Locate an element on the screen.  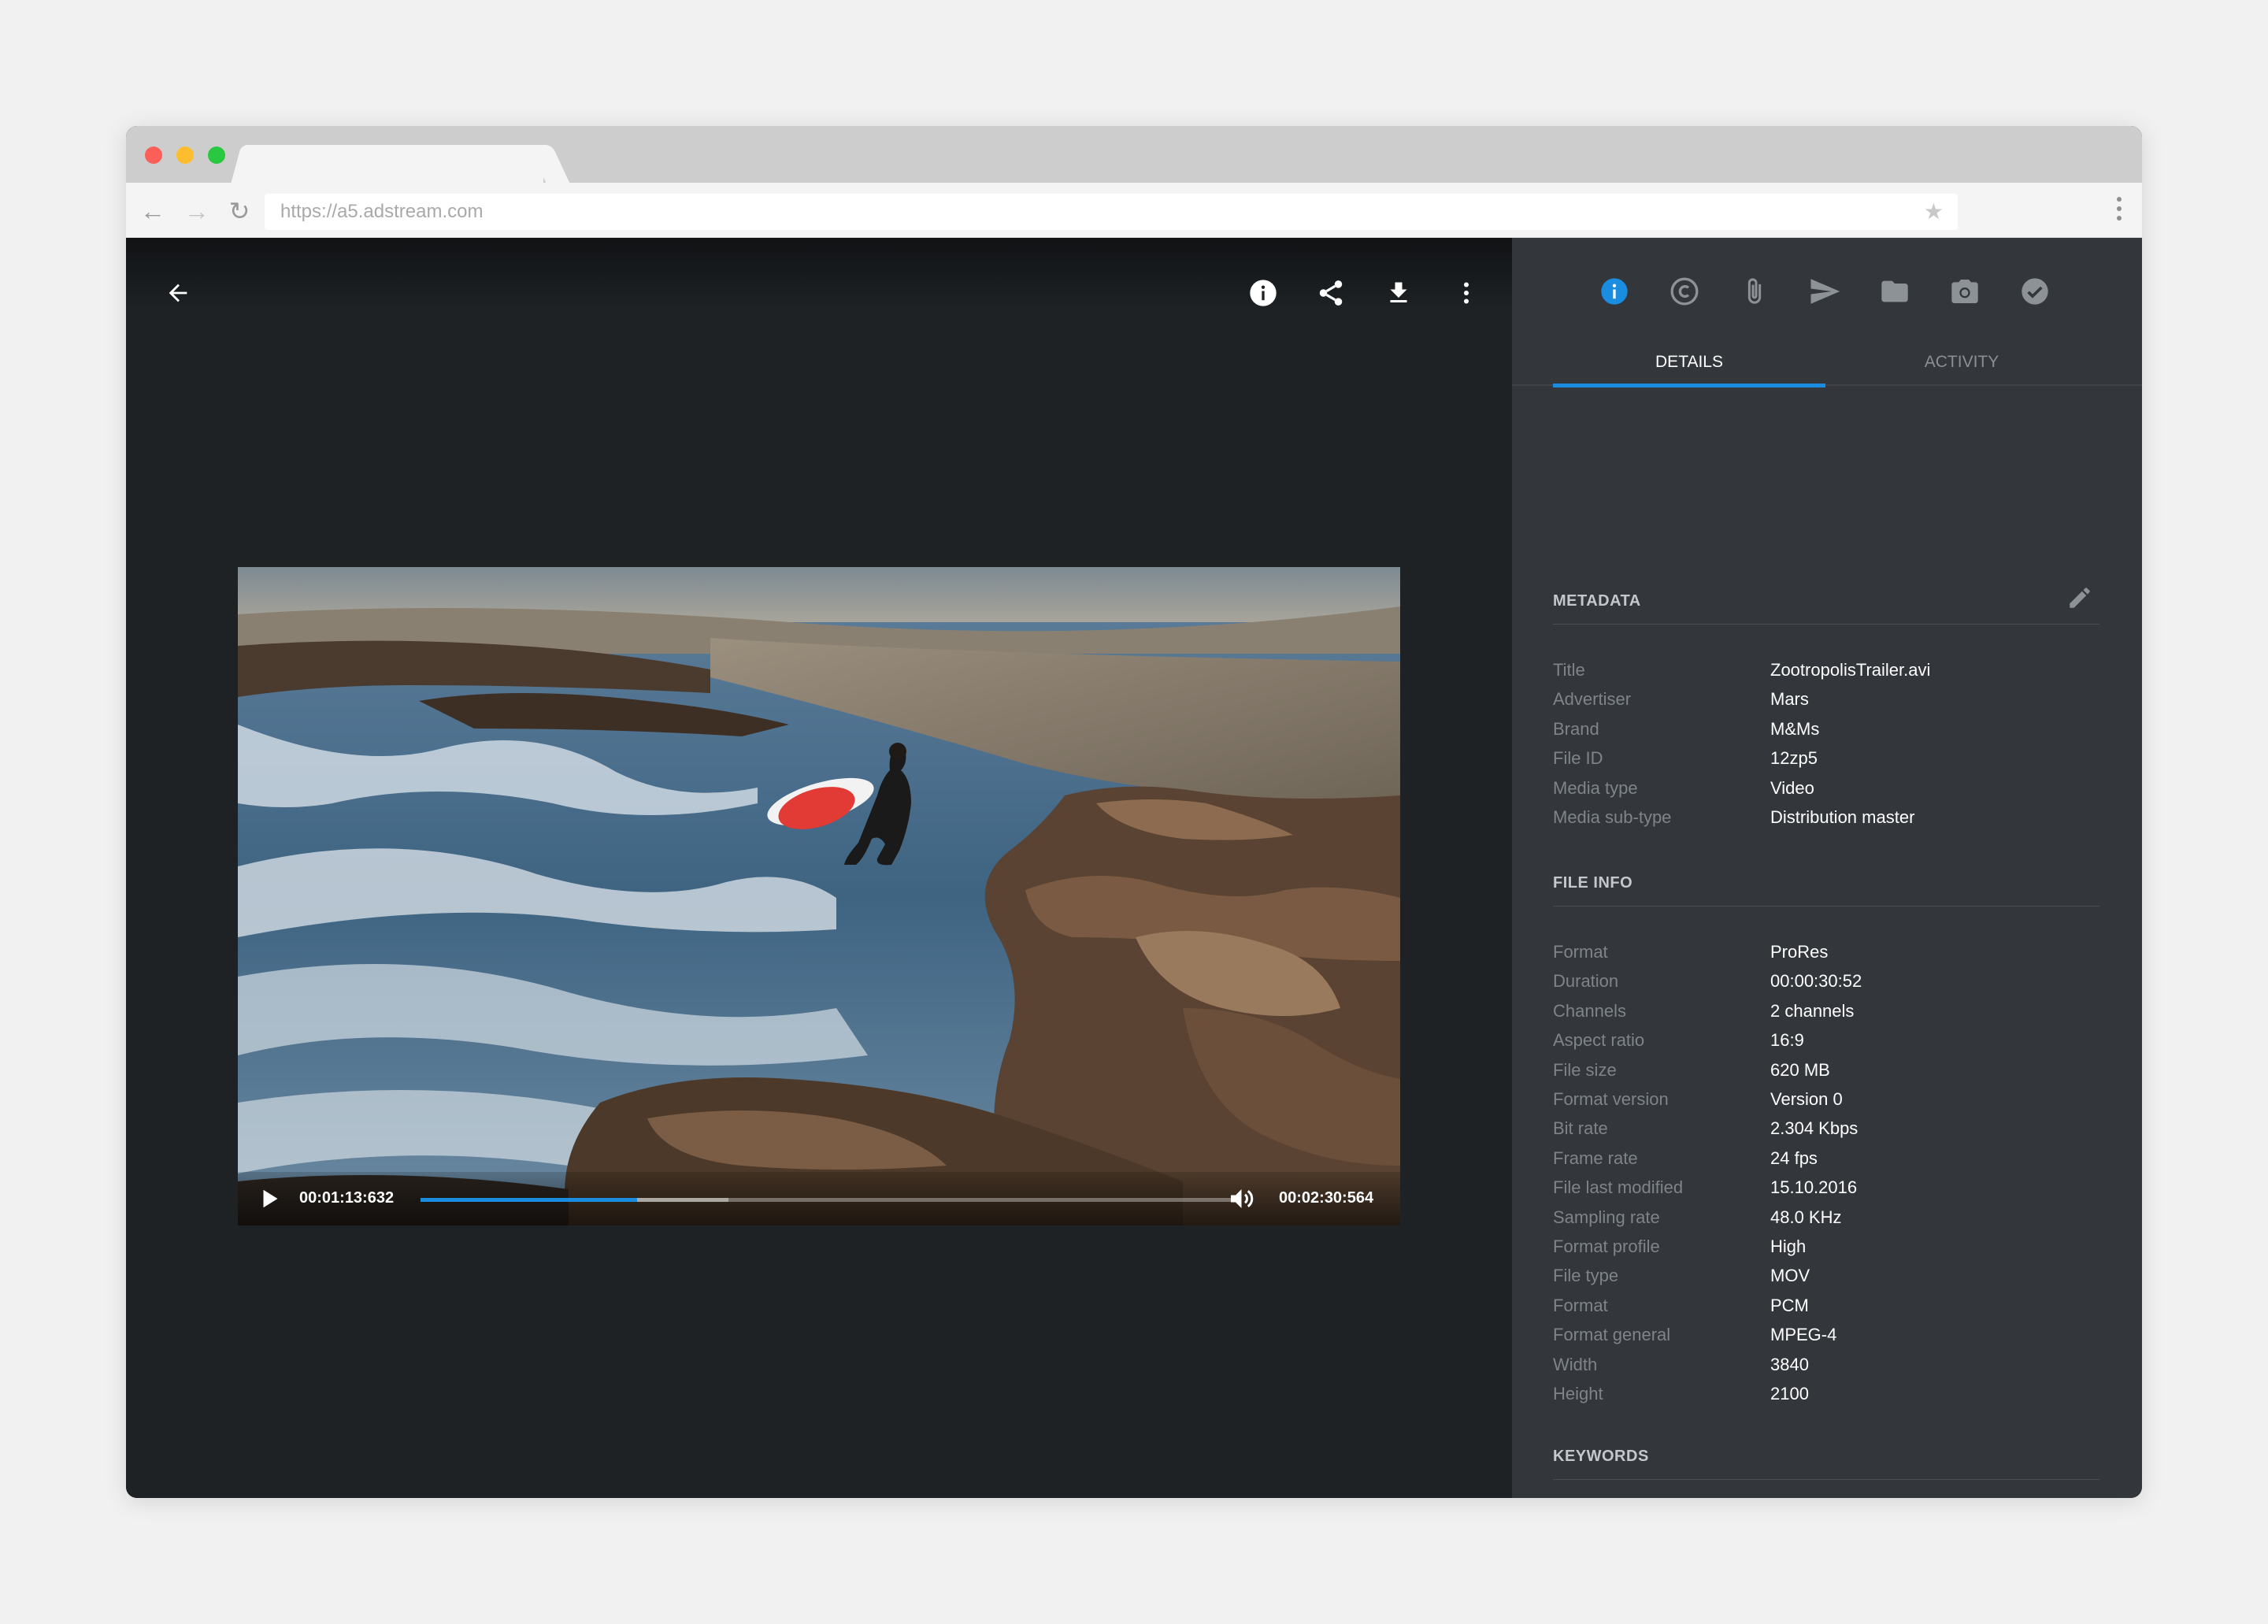
file-info-key: Frame rate is located at coordinates (1595, 1158).